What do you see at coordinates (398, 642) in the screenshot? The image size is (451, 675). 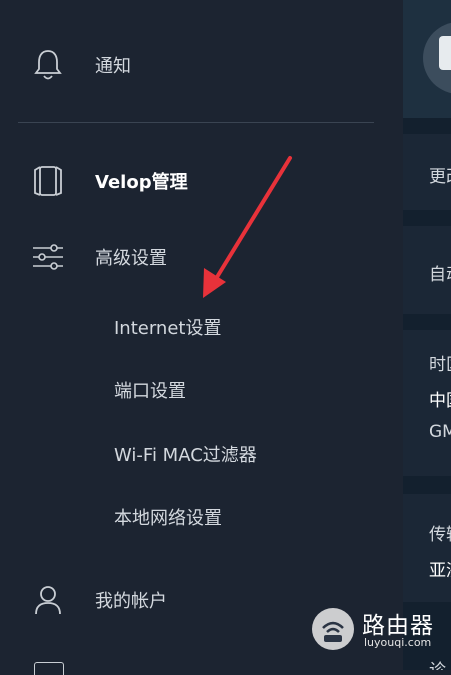 I see `watermark-subtitle: luyouqi.com` at bounding box center [398, 642].